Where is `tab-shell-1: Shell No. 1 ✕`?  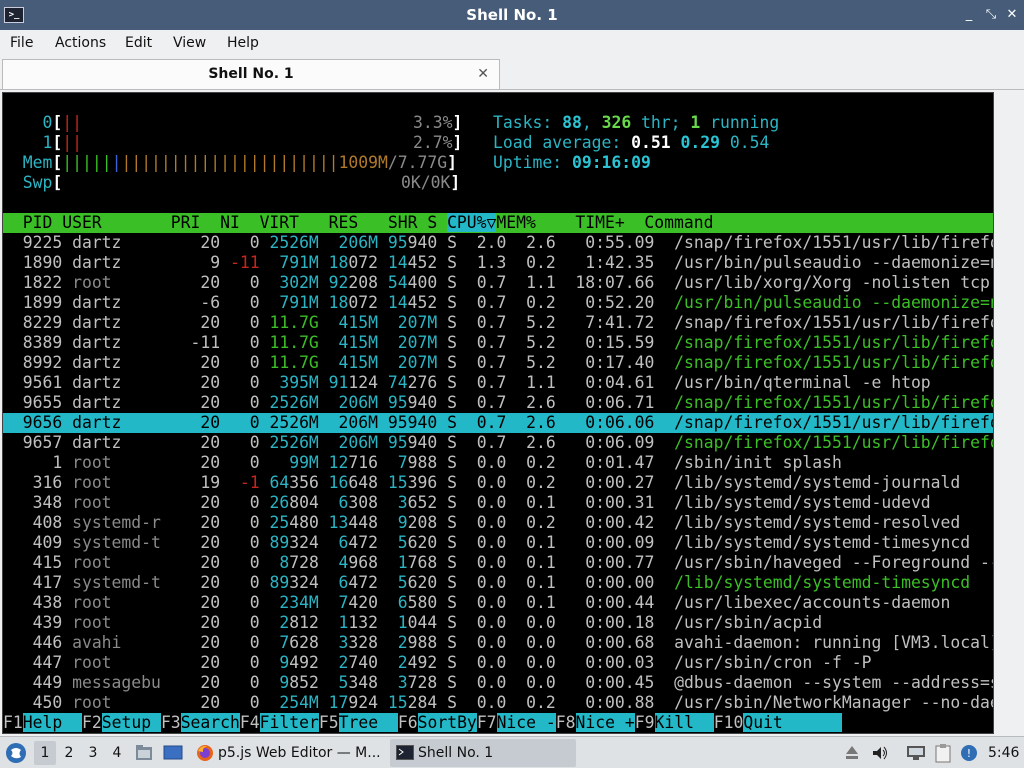
tab-shell-1: Shell No. 1 ✕ is located at coordinates (251, 74).